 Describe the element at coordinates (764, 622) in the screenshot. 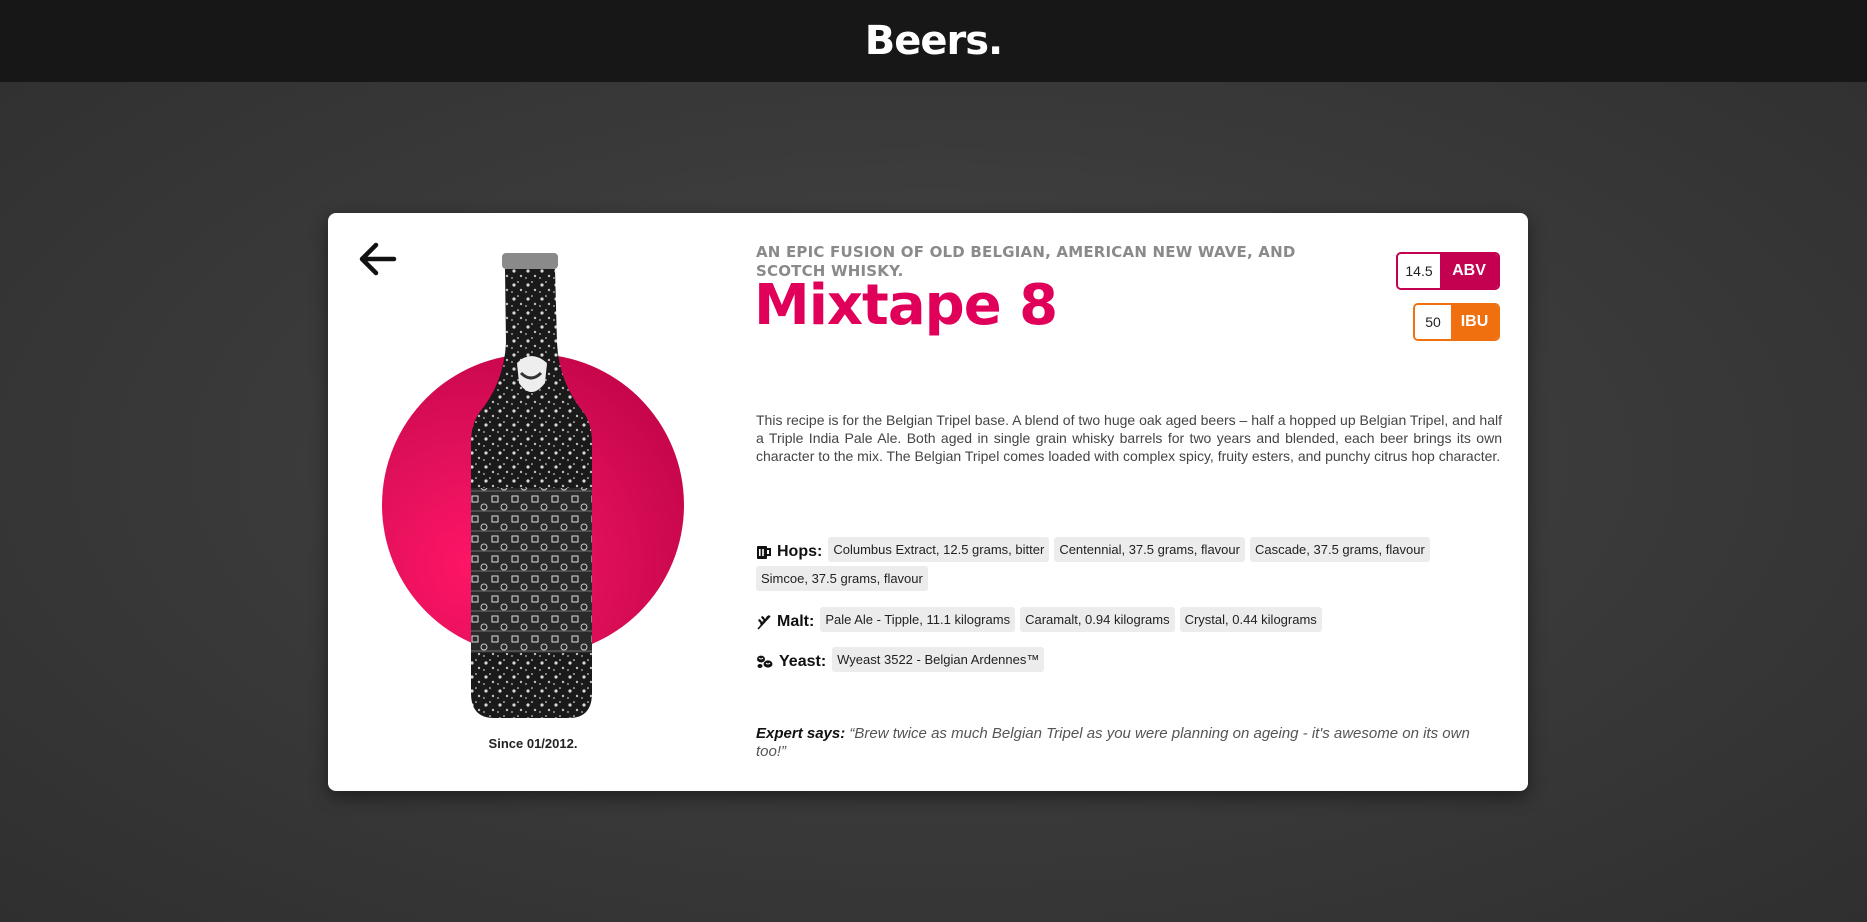

I see `wheat-icon` at that location.